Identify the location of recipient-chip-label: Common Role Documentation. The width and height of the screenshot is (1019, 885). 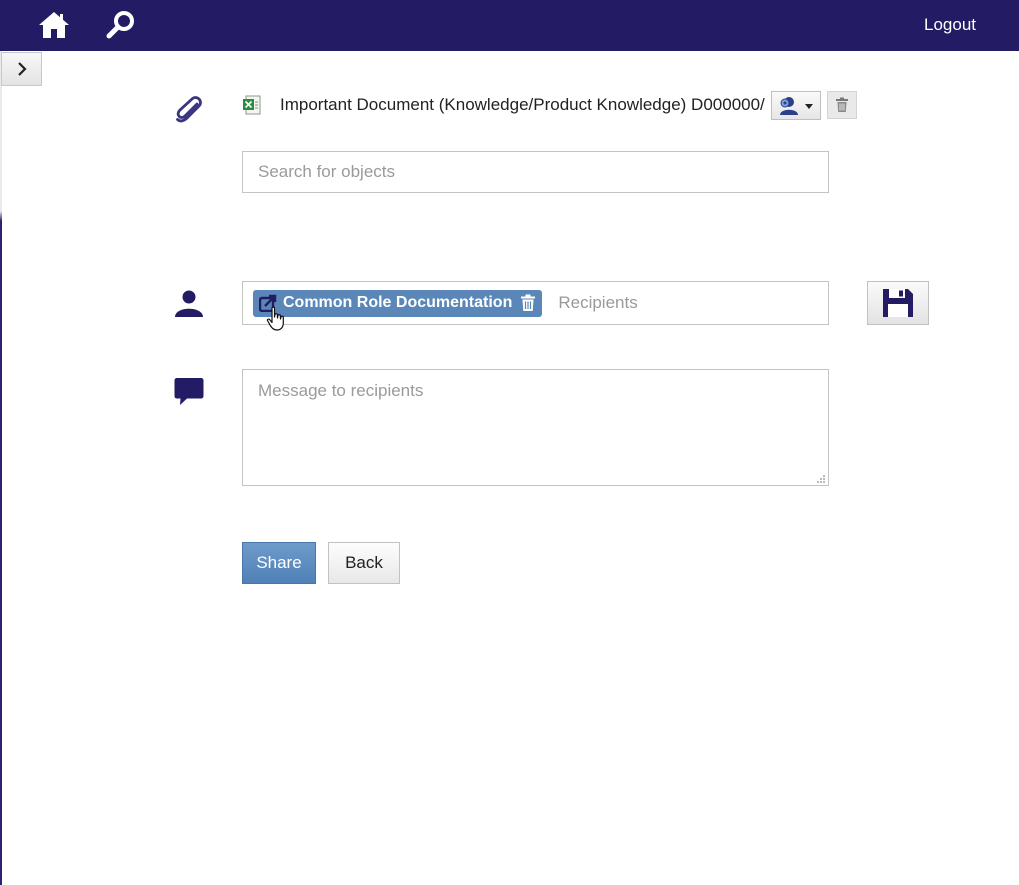
(398, 302).